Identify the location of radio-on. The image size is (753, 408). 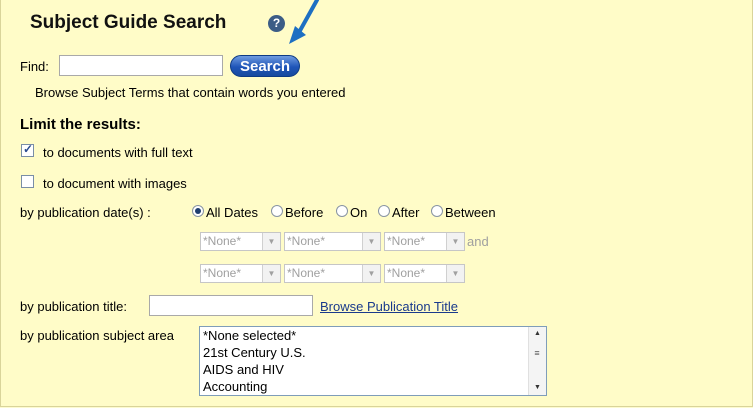
(342, 211).